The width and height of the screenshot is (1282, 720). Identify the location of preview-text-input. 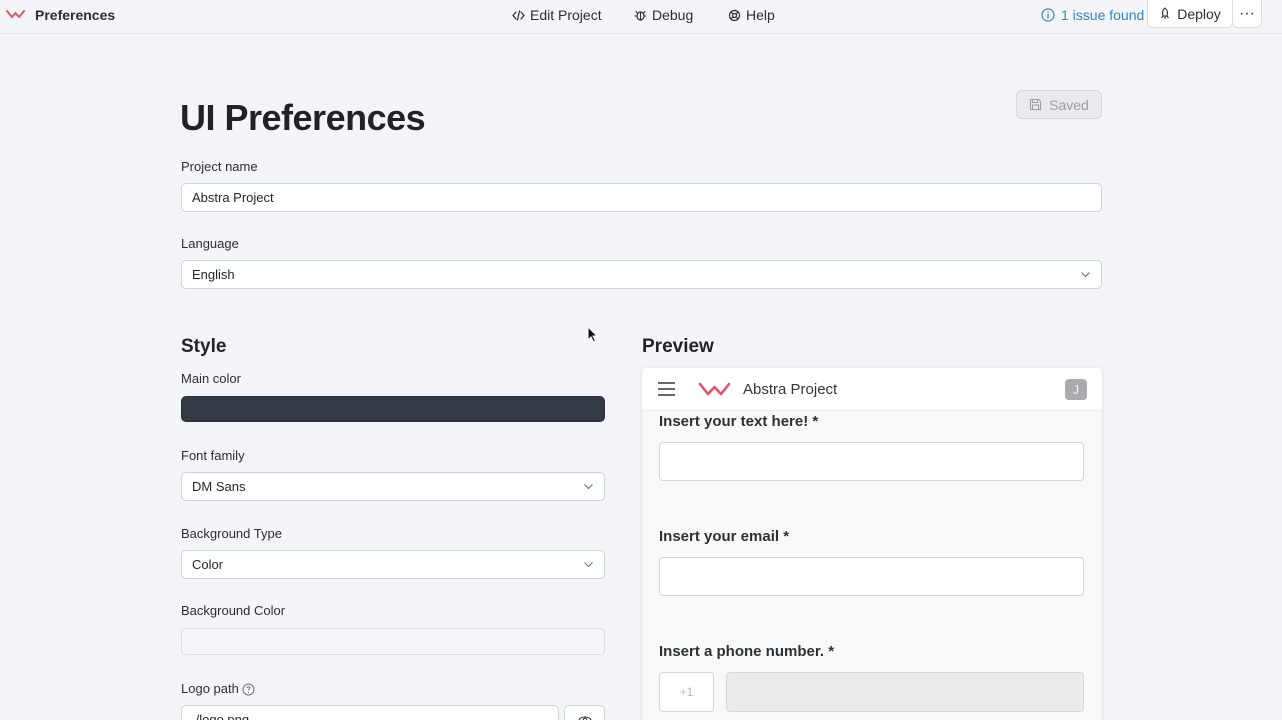
(871, 461).